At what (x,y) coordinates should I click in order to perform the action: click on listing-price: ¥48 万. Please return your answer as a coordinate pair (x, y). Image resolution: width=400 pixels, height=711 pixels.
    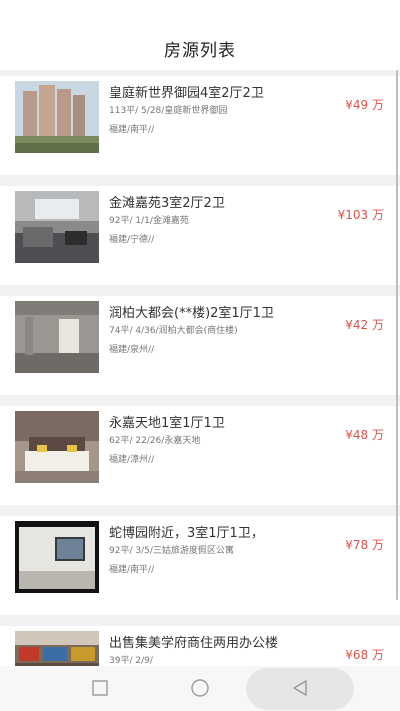
    Looking at the image, I should click on (364, 435).